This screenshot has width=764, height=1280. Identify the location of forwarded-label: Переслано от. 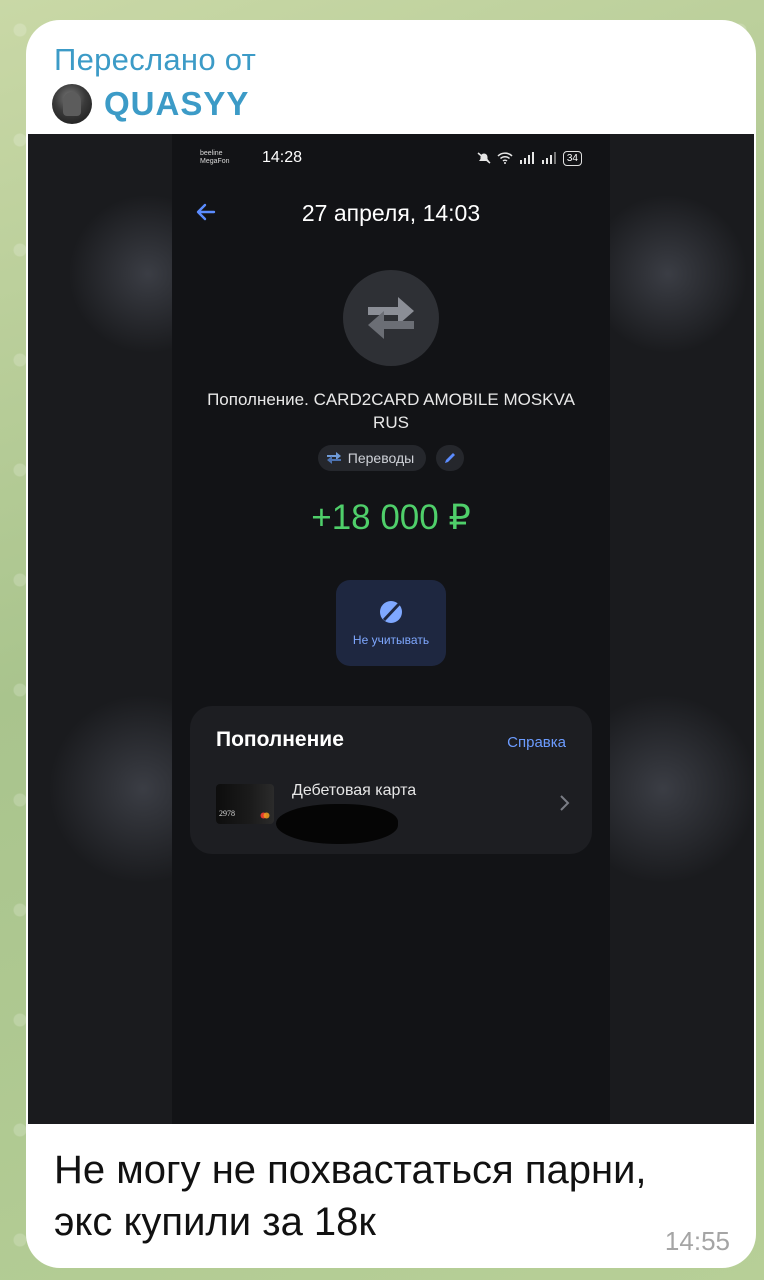
(155, 59).